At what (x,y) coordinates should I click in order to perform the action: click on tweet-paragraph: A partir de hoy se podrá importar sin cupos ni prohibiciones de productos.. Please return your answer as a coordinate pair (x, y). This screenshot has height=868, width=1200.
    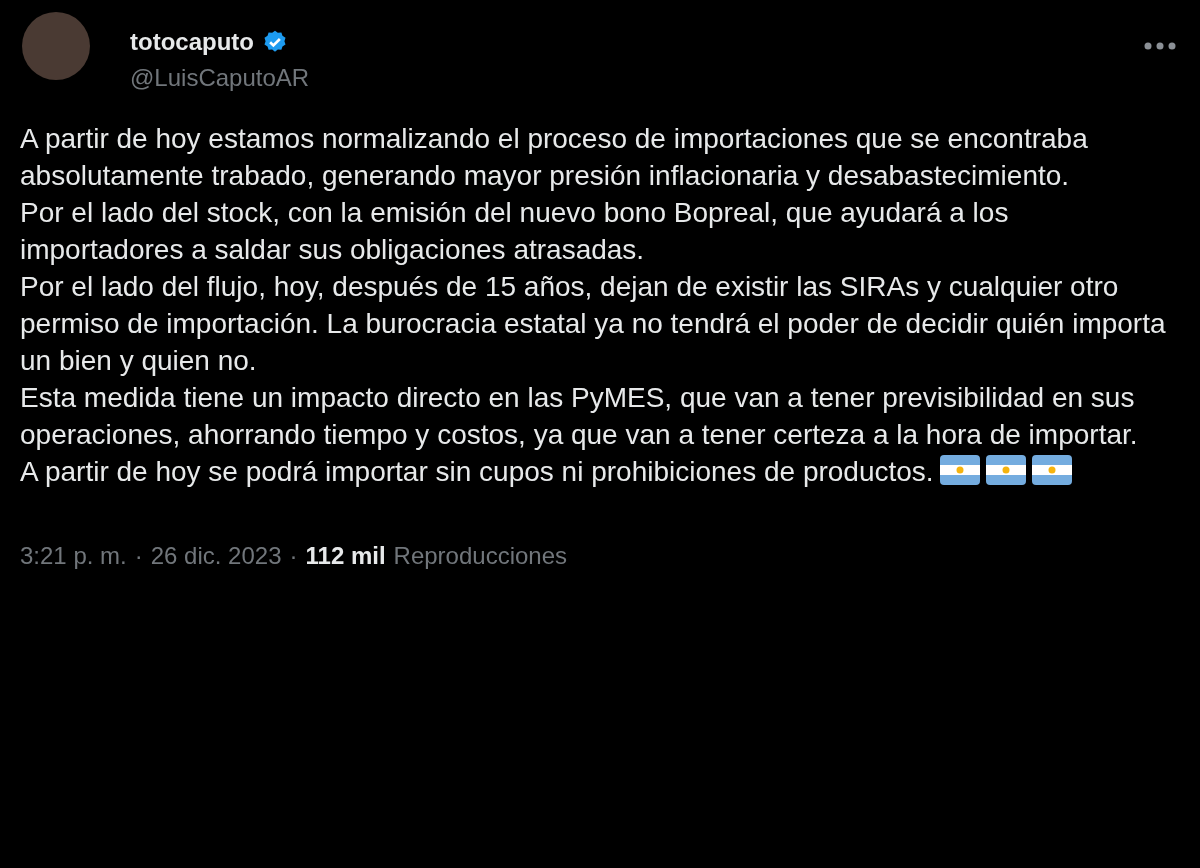
    Looking at the image, I should click on (595, 471).